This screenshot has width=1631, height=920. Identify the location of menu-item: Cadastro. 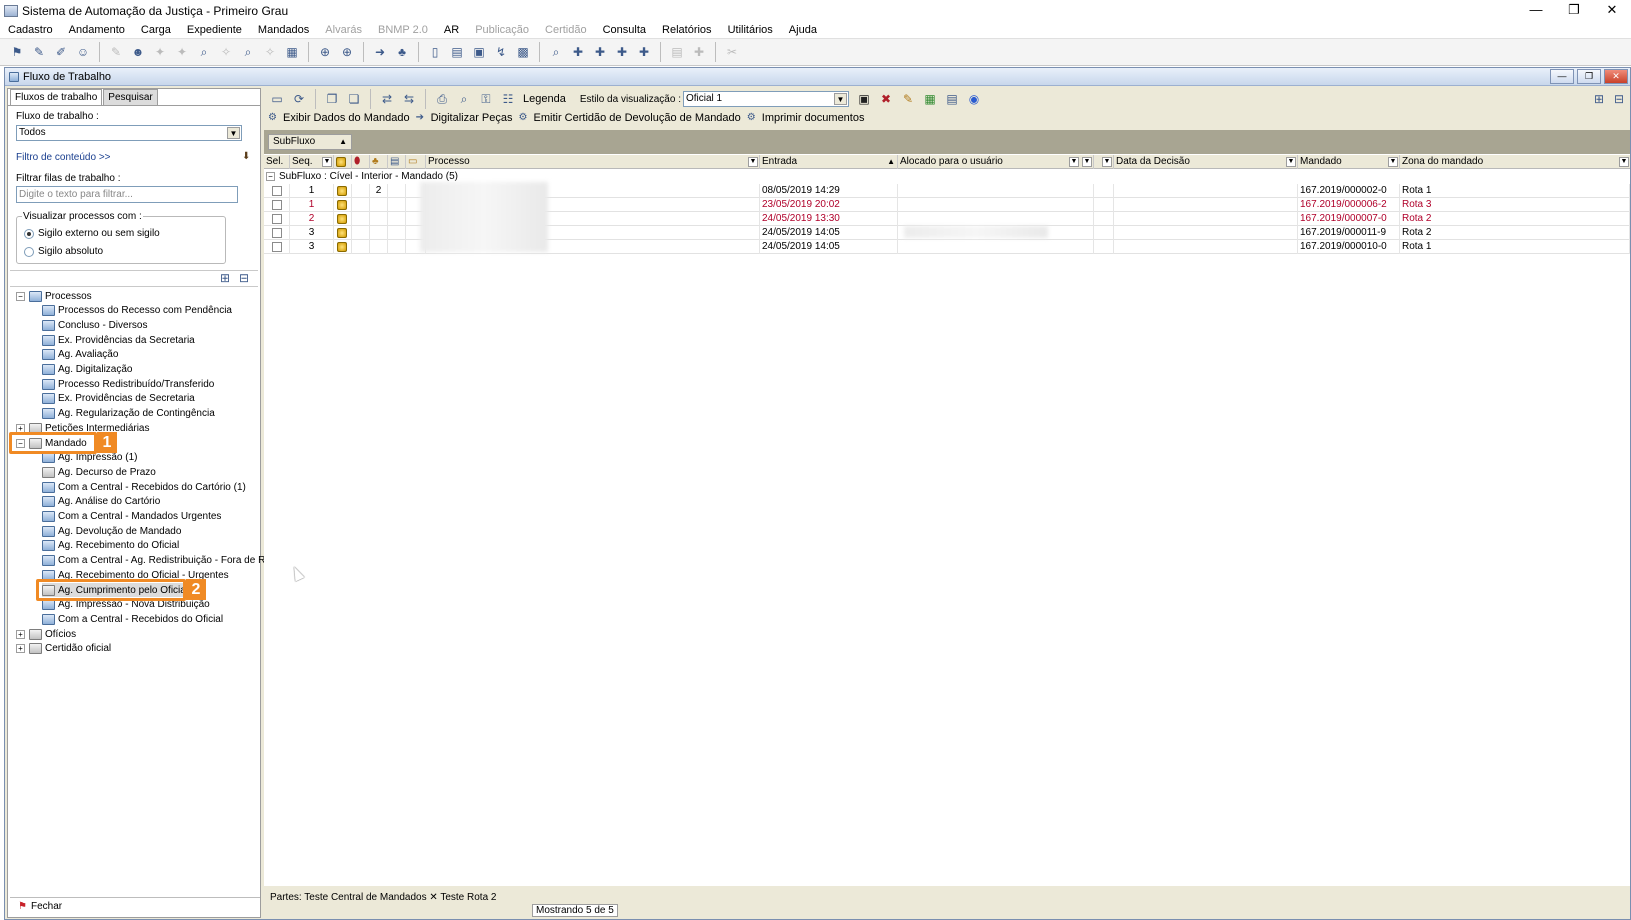
(30, 30).